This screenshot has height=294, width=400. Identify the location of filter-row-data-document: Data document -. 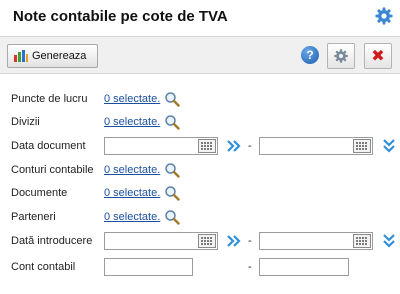
(200, 147).